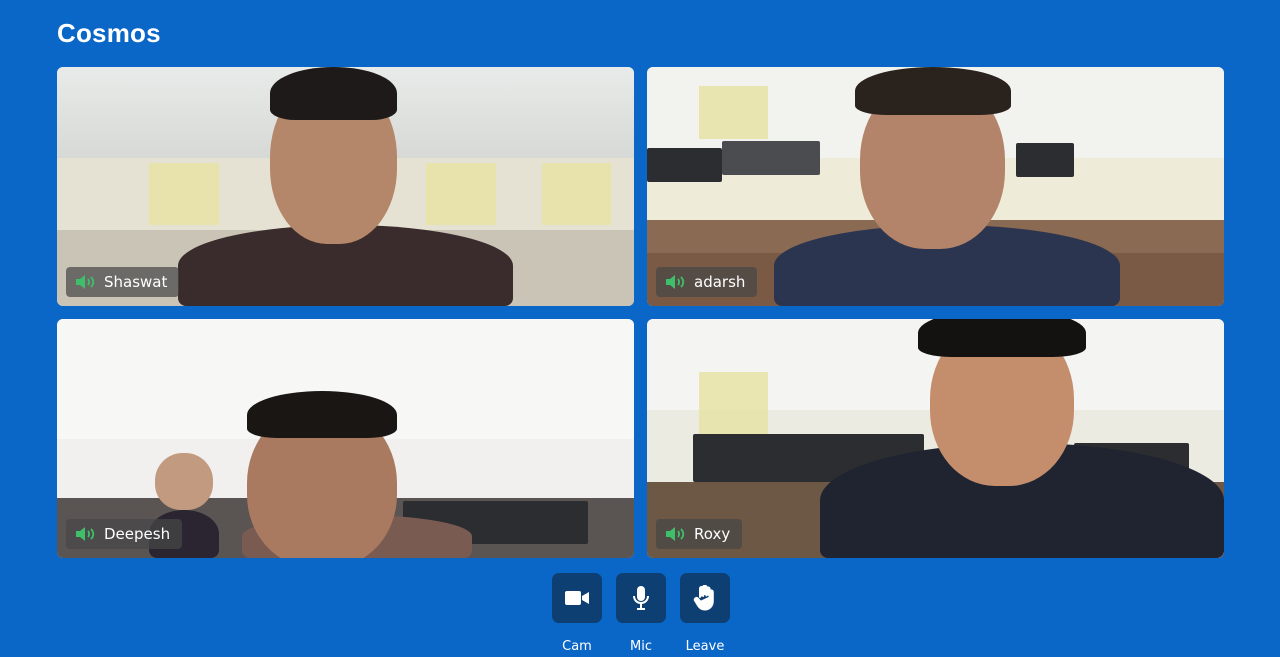 The height and width of the screenshot is (657, 1280). Describe the element at coordinates (109, 33) in the screenshot. I see `app-title: Cosmos` at that location.